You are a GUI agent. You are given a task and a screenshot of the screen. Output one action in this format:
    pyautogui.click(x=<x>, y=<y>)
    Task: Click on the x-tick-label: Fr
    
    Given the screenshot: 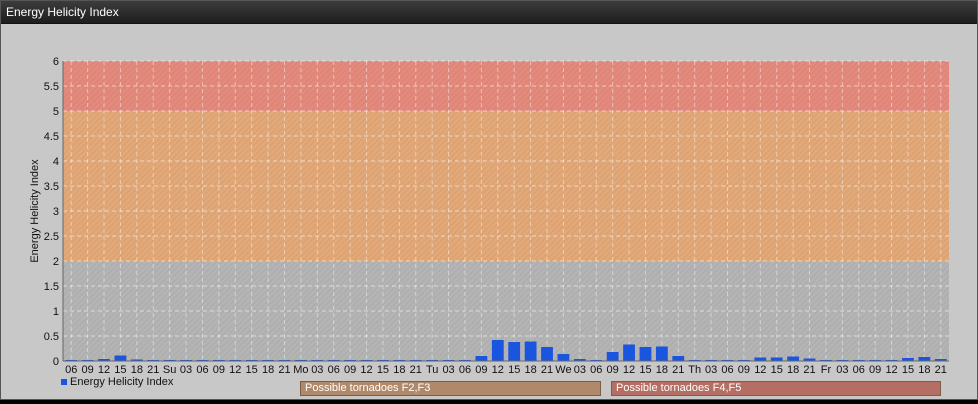 What is the action you would take?
    pyautogui.click(x=826, y=370)
    